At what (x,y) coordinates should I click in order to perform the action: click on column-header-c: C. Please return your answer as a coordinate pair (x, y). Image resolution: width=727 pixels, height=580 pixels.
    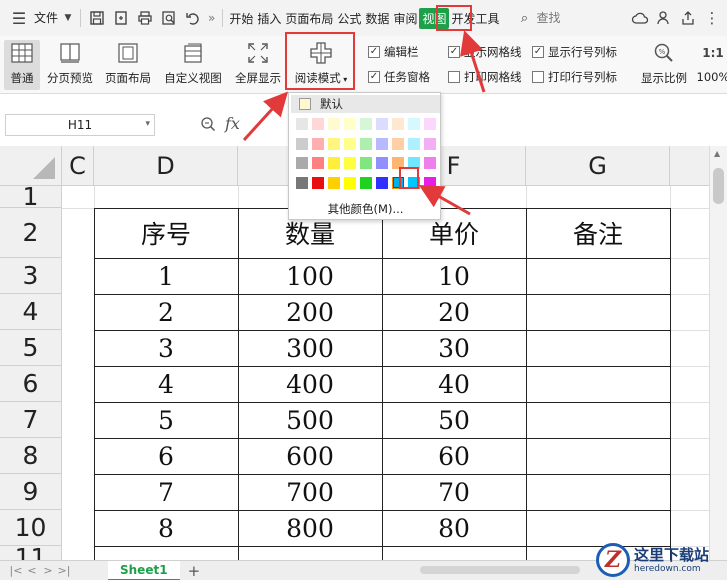
    Looking at the image, I should click on (78, 166).